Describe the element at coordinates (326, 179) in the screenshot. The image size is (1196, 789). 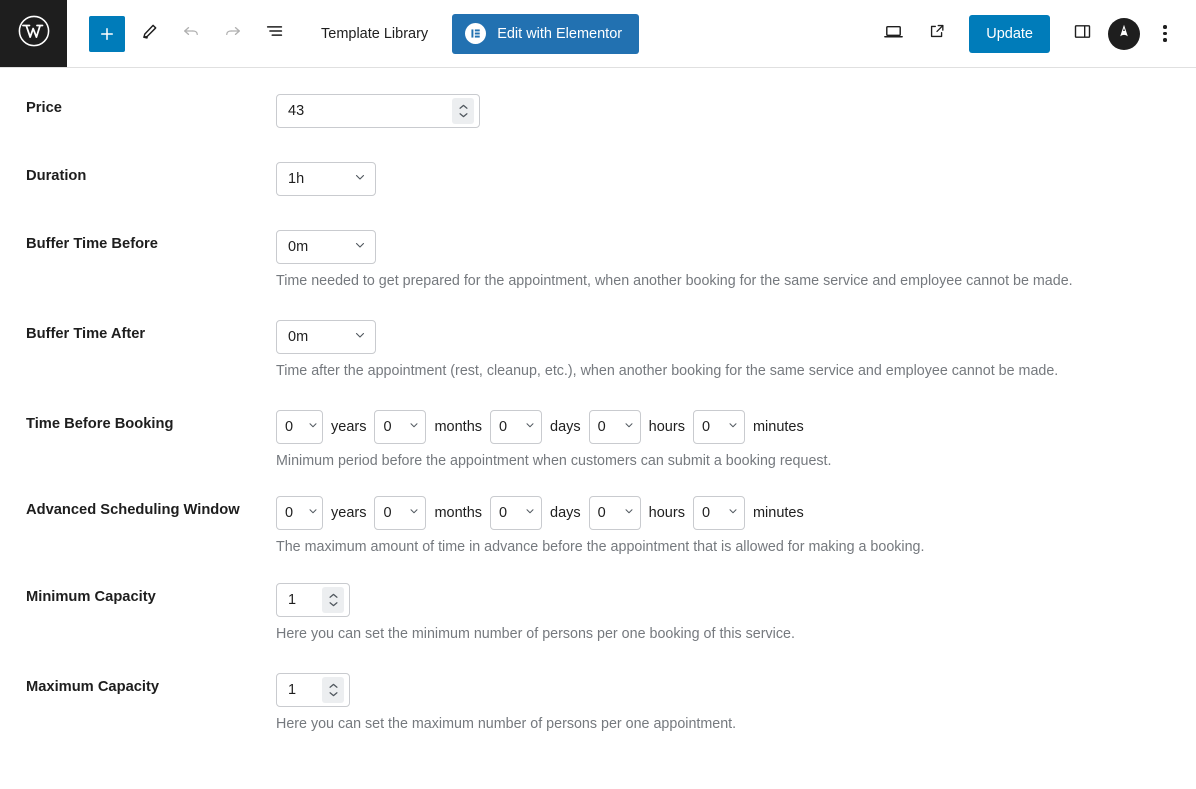
I see `duration-select: 1h` at that location.